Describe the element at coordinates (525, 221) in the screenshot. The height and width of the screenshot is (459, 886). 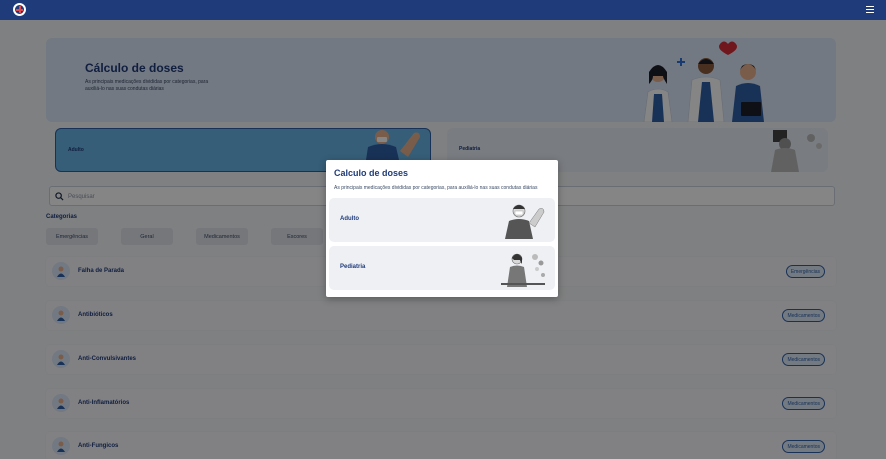
I see `adult-doctor-icon` at that location.